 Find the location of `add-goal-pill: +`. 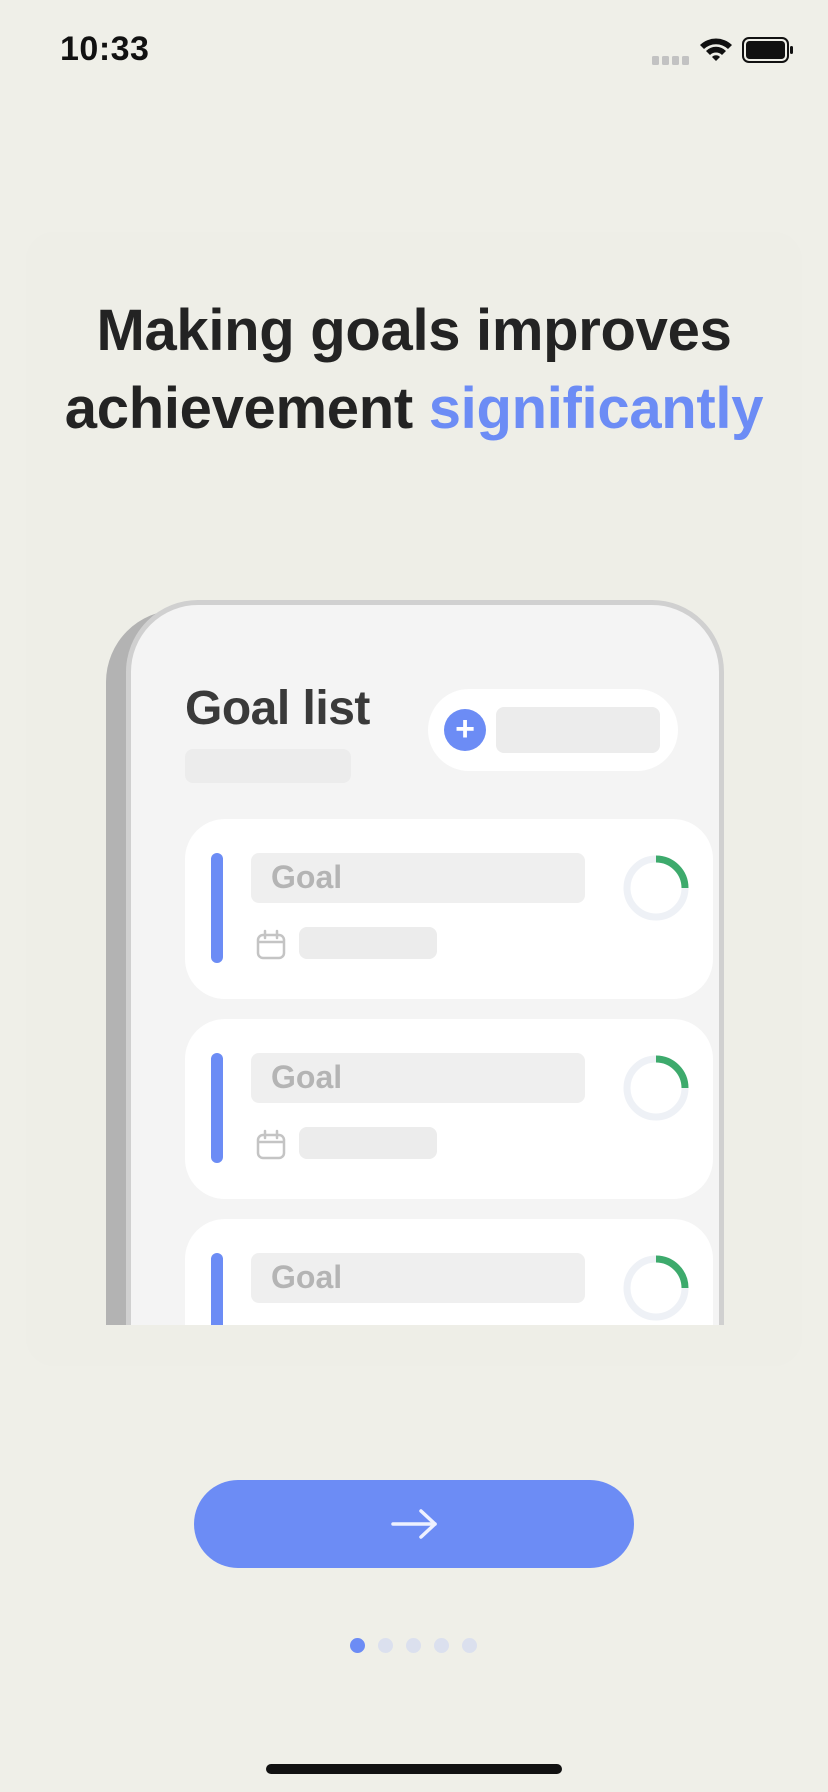

add-goal-pill: + is located at coordinates (553, 730).